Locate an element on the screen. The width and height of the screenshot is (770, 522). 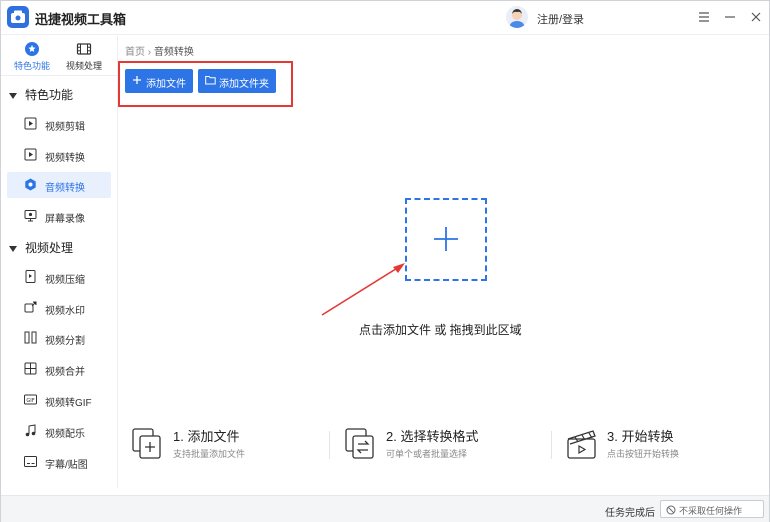
sidebar-item-video-merge: 视频合并 is located at coordinates (59, 369).